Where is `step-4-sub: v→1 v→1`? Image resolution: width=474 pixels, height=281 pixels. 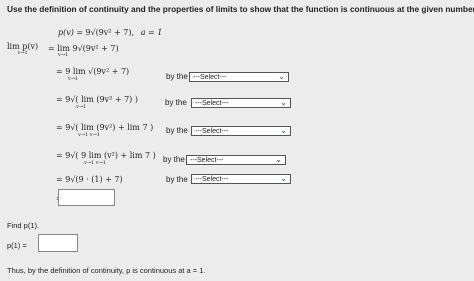
step-4-sub: v→1 v→1 is located at coordinates (89, 135).